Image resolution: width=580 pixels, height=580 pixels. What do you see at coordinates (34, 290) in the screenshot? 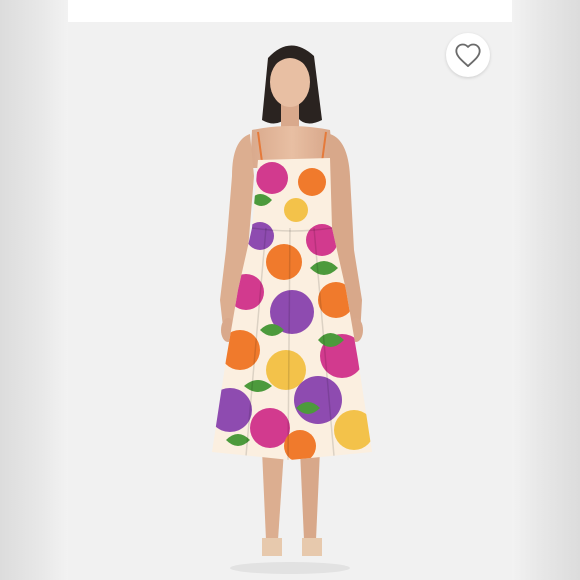
I see `left-backdrop` at bounding box center [34, 290].